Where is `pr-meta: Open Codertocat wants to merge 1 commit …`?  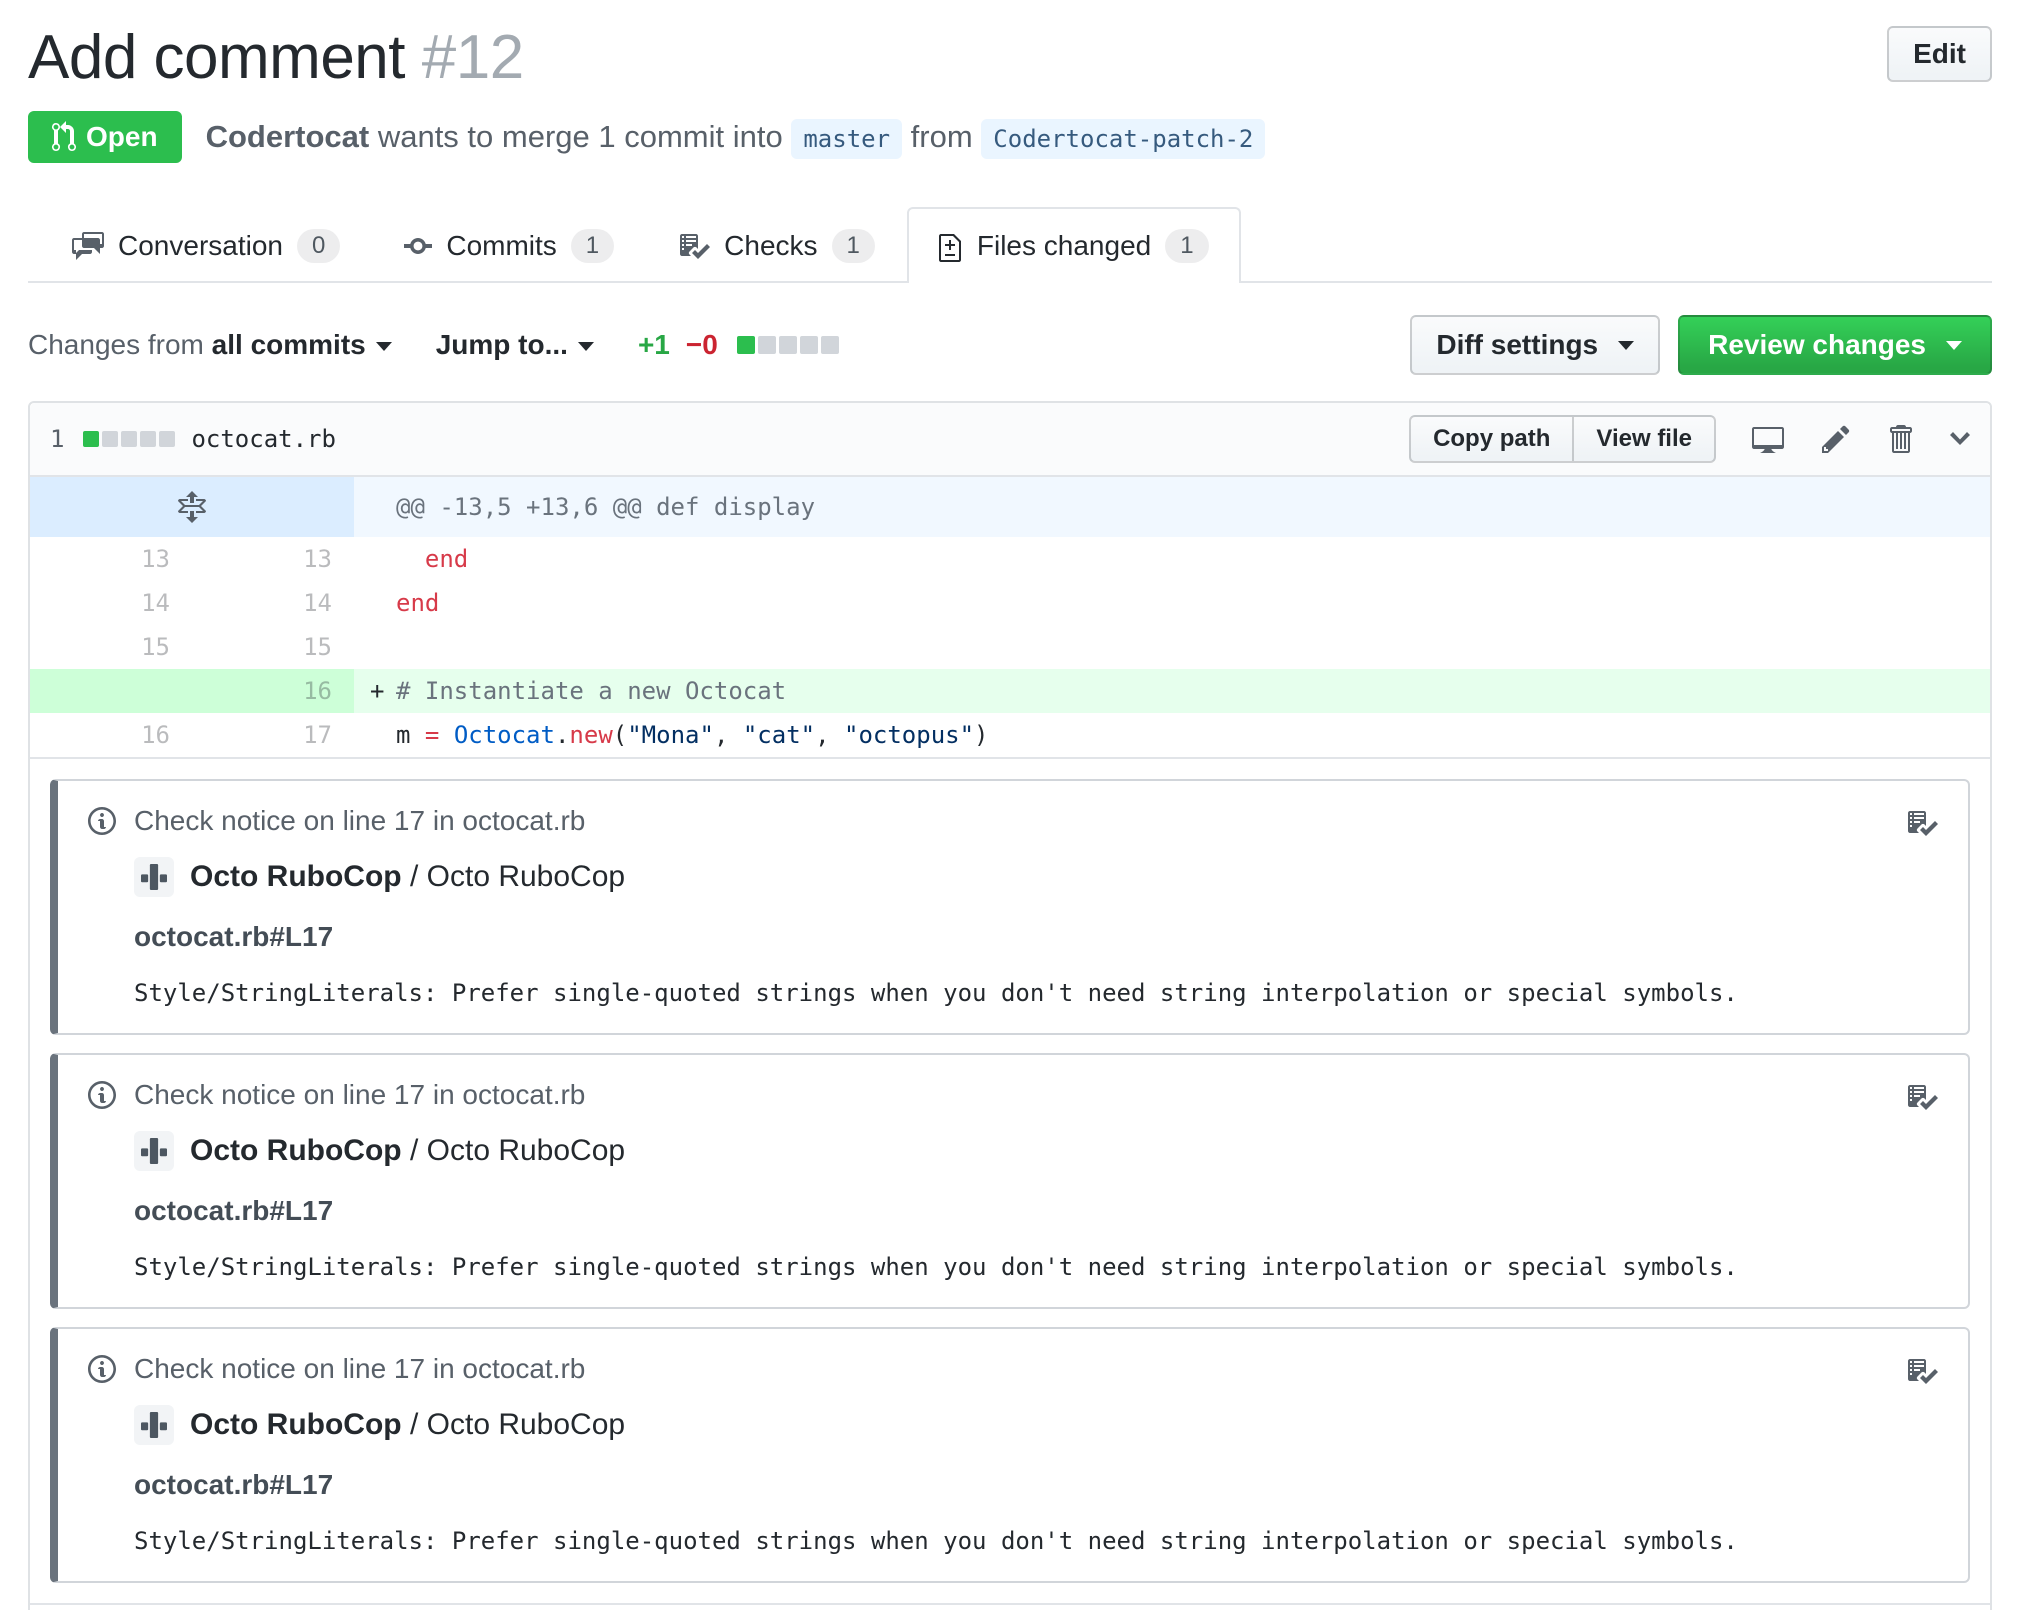 pr-meta: Open Codertocat wants to merge 1 commit … is located at coordinates (1010, 137).